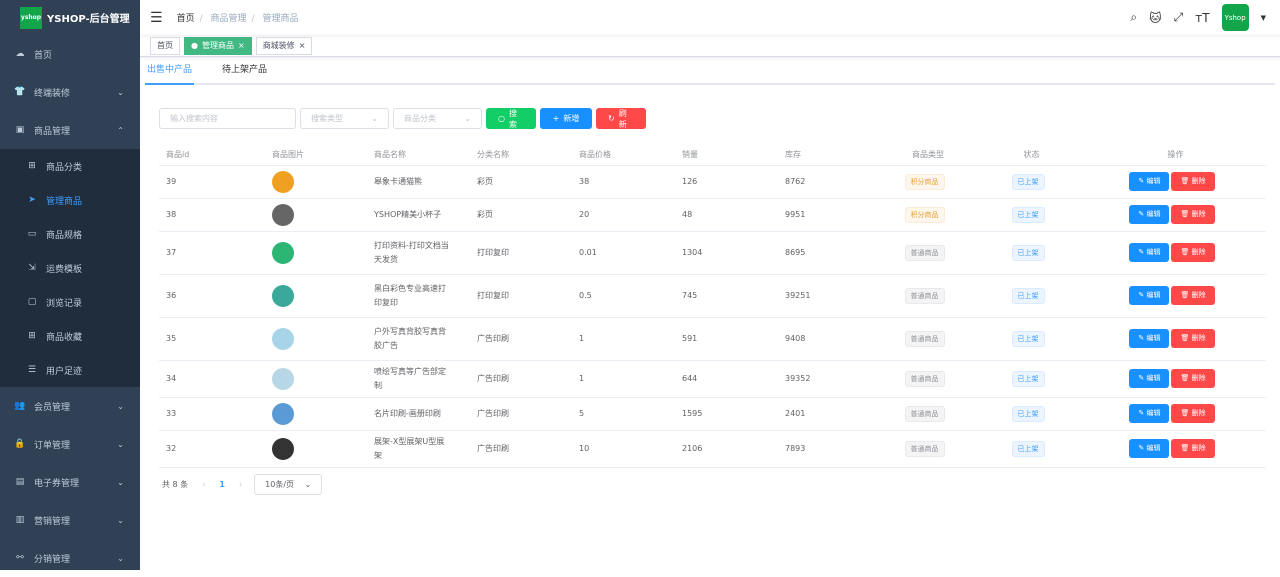 This screenshot has width=1280, height=577. Describe the element at coordinates (120, 130) in the screenshot. I see `chevron-up-icon: ⌃` at that location.